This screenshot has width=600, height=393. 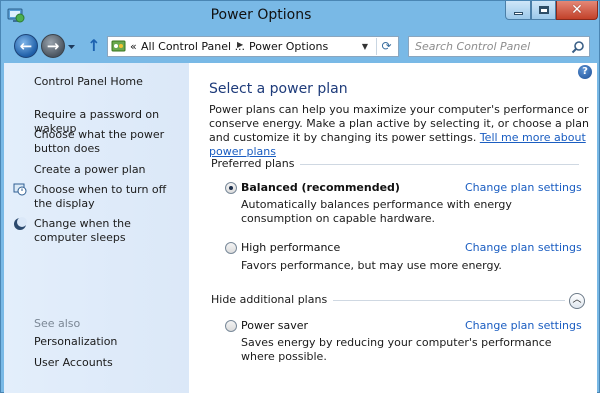 I want to click on page-title: Select a power plan, so click(x=278, y=89).